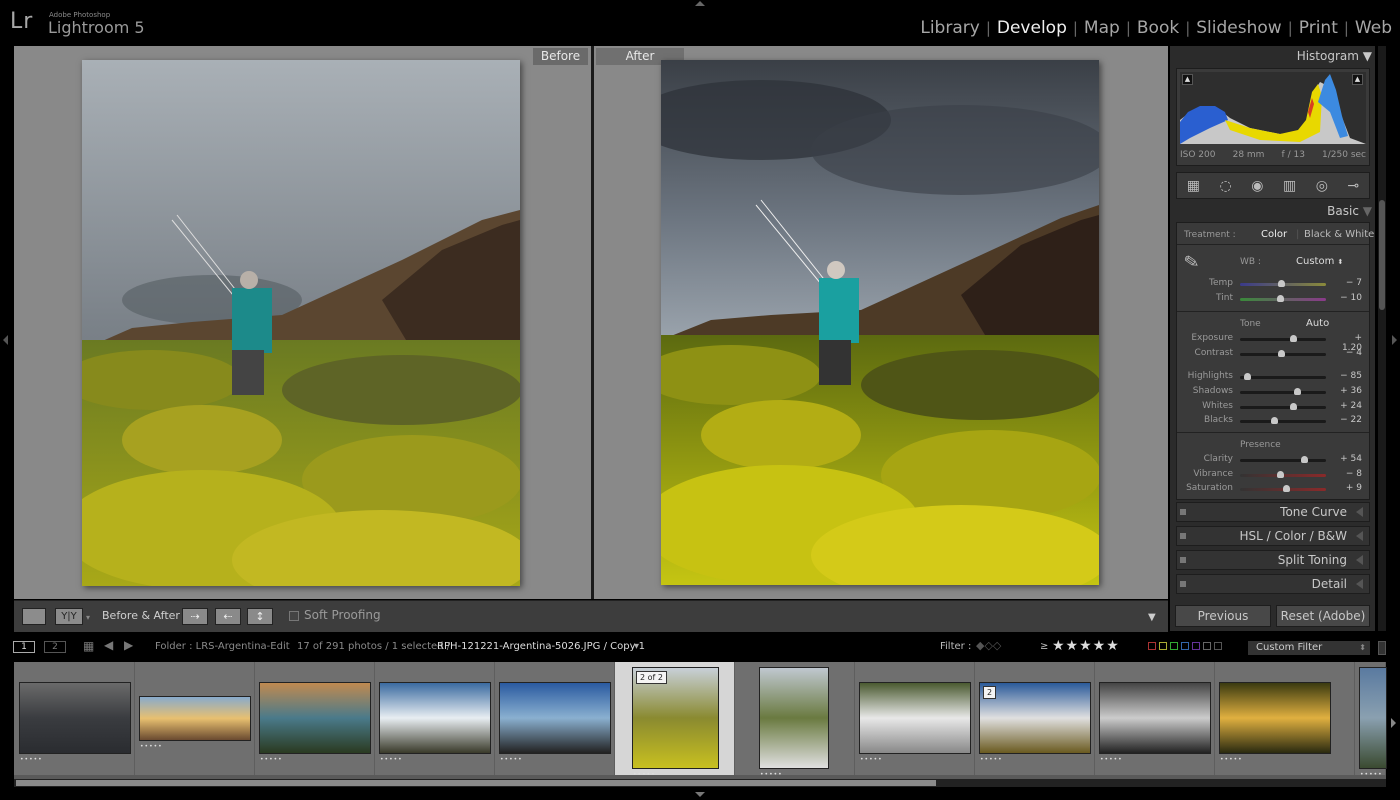 The height and width of the screenshot is (800, 1400). What do you see at coordinates (1339, 234) in the screenshot?
I see `treatment-bw: Black & White` at bounding box center [1339, 234].